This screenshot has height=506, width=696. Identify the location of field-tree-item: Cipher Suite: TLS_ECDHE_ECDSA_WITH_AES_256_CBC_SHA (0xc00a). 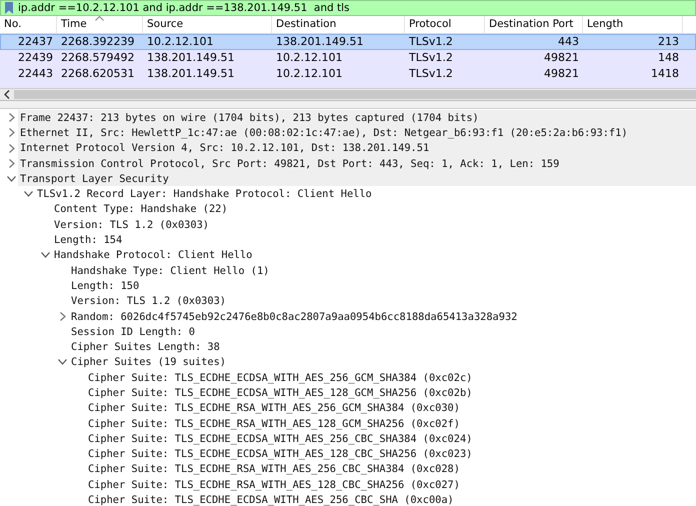
(271, 500).